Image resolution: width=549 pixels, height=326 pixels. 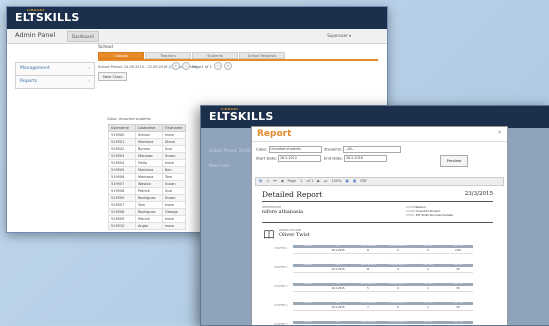 I want to click on table-cell: Ben, so click(x=174, y=170).